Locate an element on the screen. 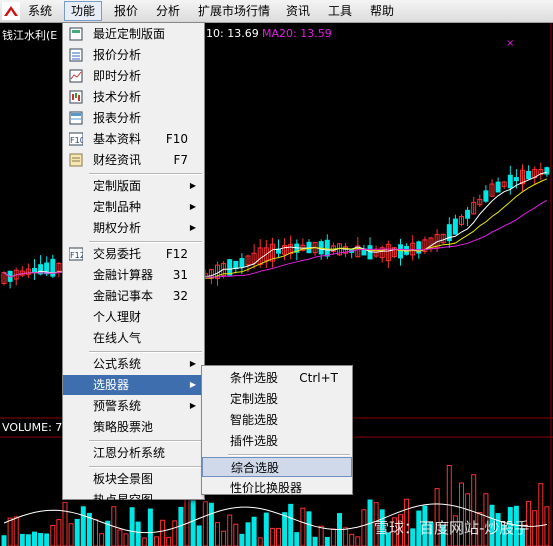 Image resolution: width=553 pixels, height=546 pixels. menu-news: 资讯 is located at coordinates (298, 11).